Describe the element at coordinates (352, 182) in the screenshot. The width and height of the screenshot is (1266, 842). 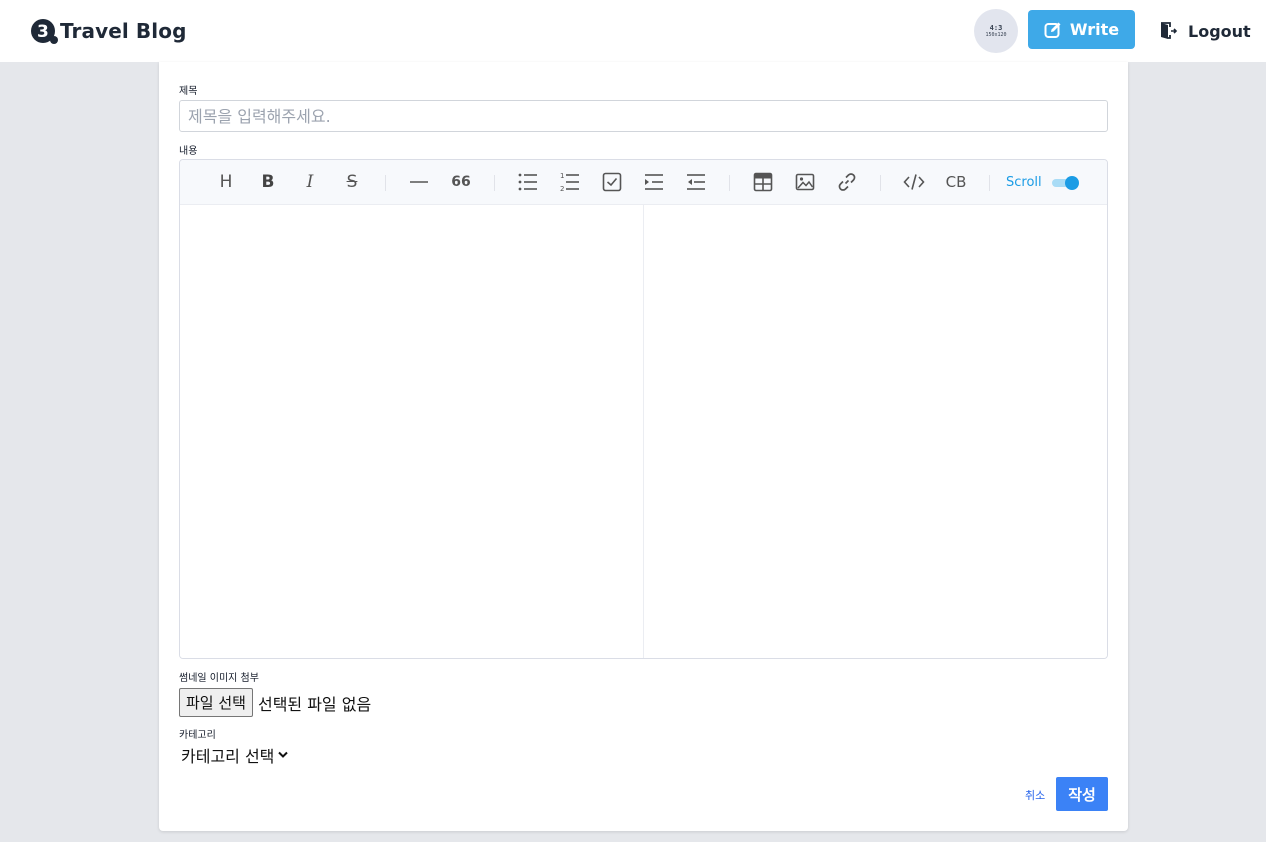
I see `strike-icon: S` at that location.